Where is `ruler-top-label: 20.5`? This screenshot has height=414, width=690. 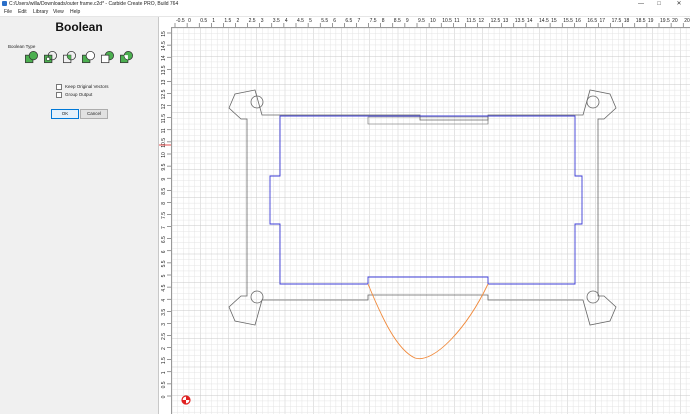
ruler-top-label: 20.5 is located at coordinates (687, 21).